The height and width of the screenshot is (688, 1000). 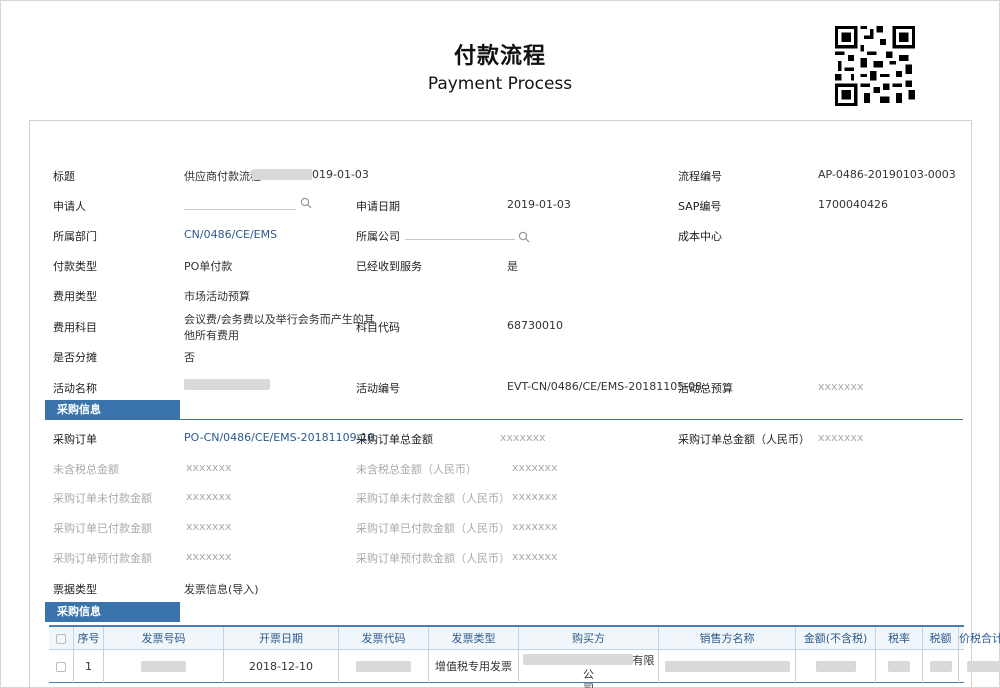 I want to click on invoice-date-cell: 2018-12-10, so click(x=281, y=667).